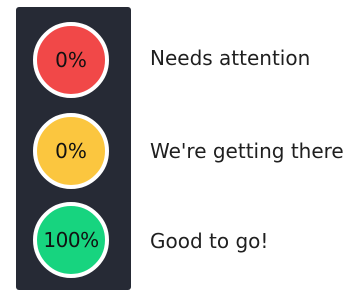 The width and height of the screenshot is (363, 294). What do you see at coordinates (209, 241) in the screenshot?
I see `status-label-good-to-go: Good to go!` at bounding box center [209, 241].